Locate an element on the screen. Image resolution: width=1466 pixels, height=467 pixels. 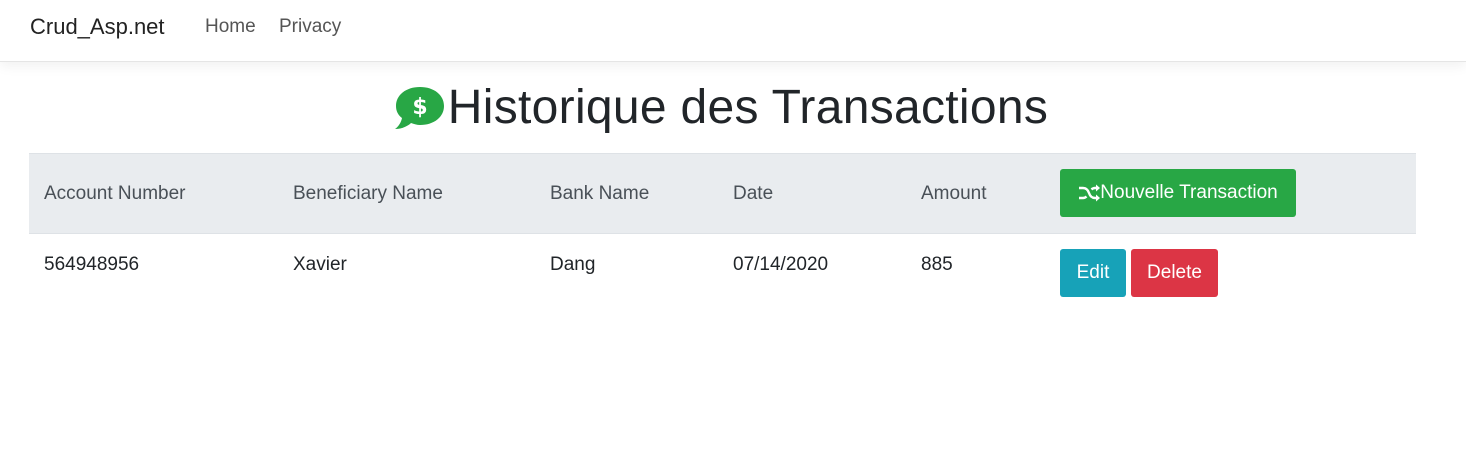
brand-link: Crud_Asp.net is located at coordinates (97, 27).